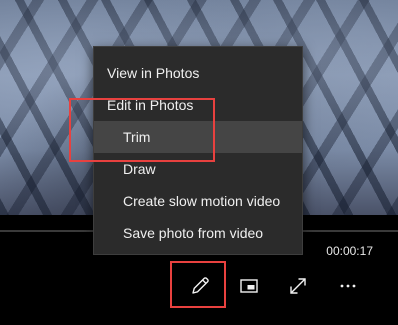 The image size is (398, 325). I want to click on mini-view-button, so click(249, 286).